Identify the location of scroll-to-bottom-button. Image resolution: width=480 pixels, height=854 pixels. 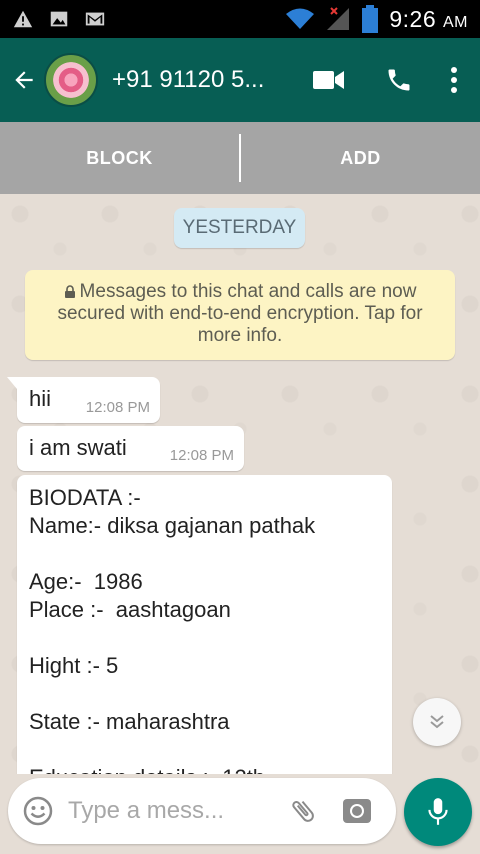
(437, 722).